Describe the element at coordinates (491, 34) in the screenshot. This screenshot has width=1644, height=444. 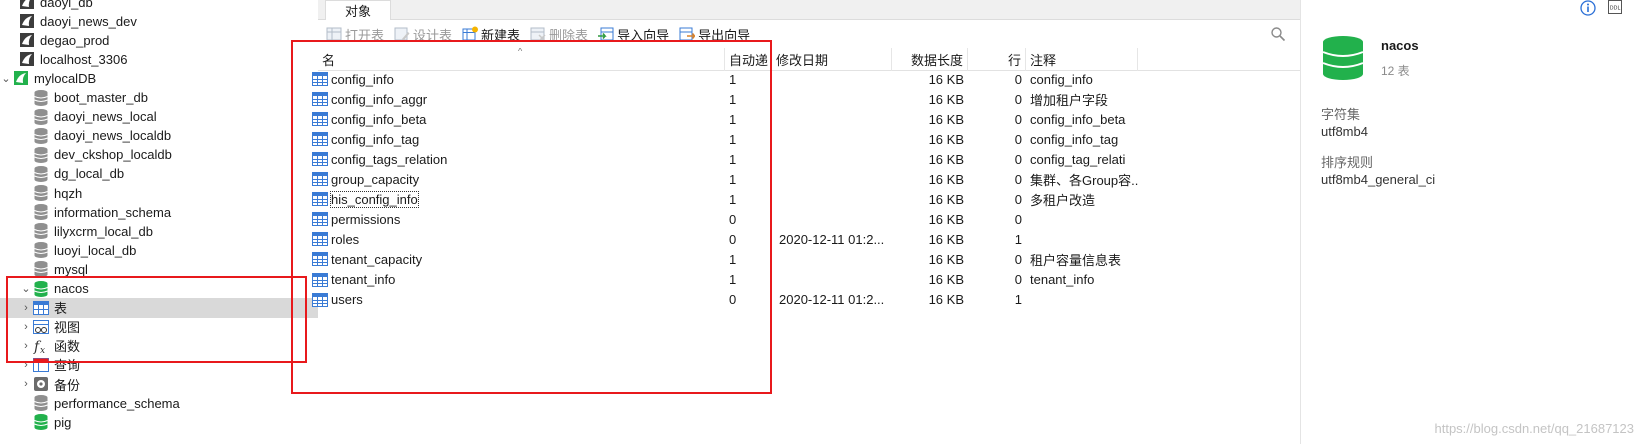
I see `new-table-button: 新建表` at that location.